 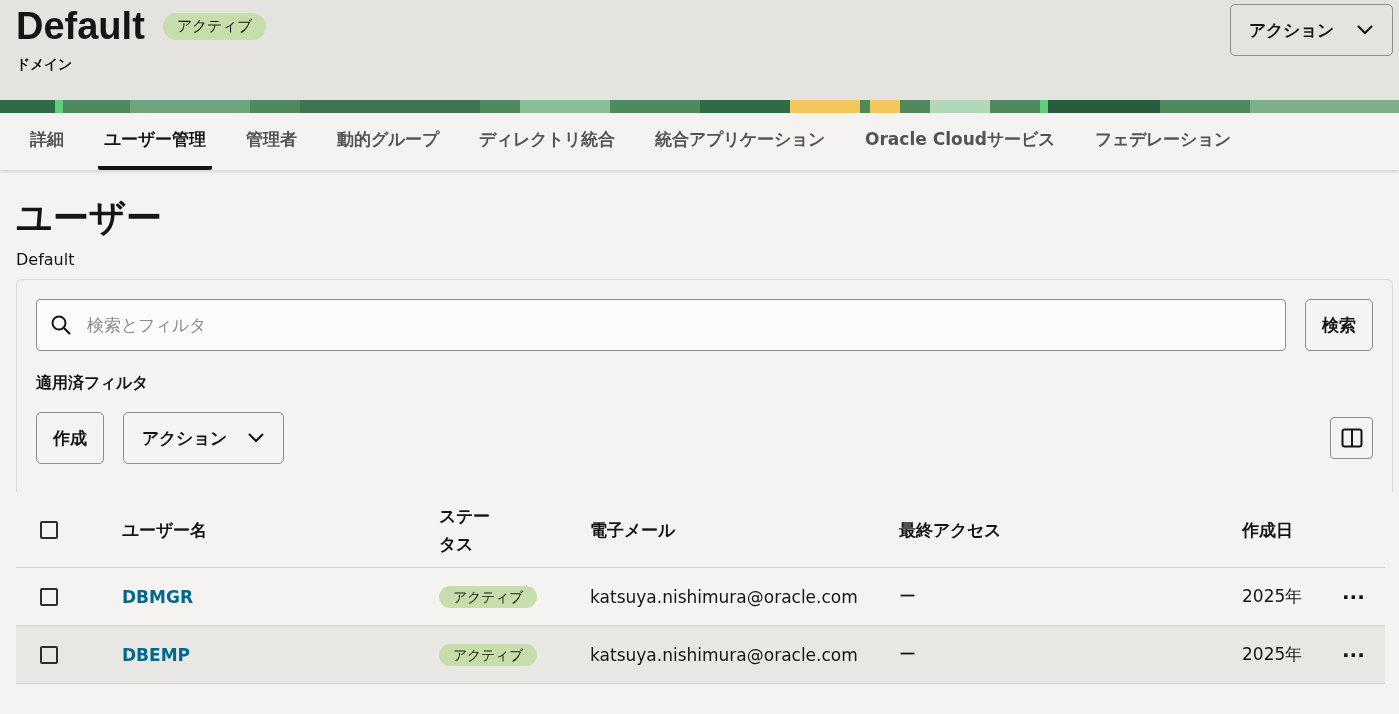 What do you see at coordinates (92, 383) in the screenshot?
I see `applied-filters-label: 適用済フィルタ` at bounding box center [92, 383].